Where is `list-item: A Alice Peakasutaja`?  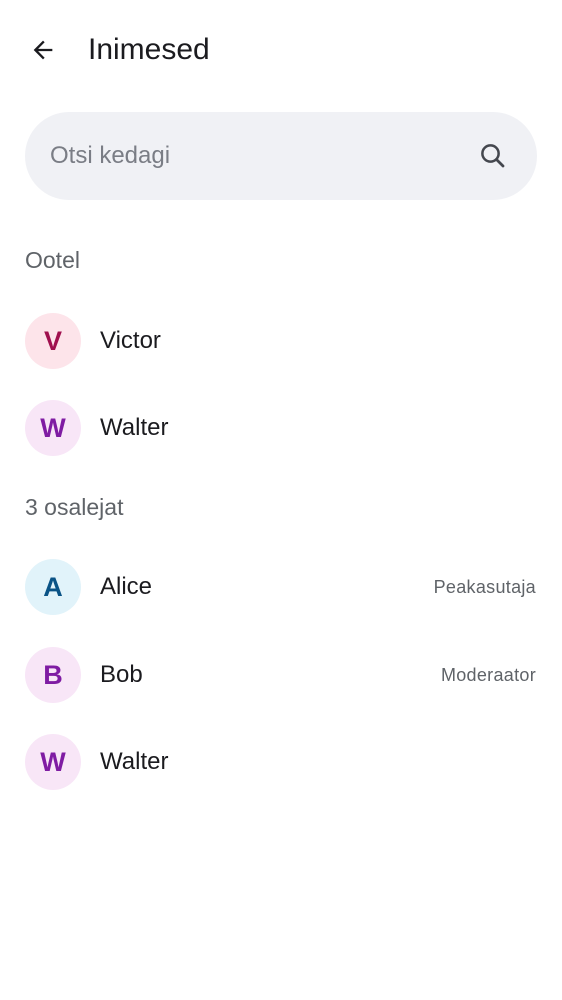
list-item: A Alice Peakasutaja is located at coordinates (281, 587).